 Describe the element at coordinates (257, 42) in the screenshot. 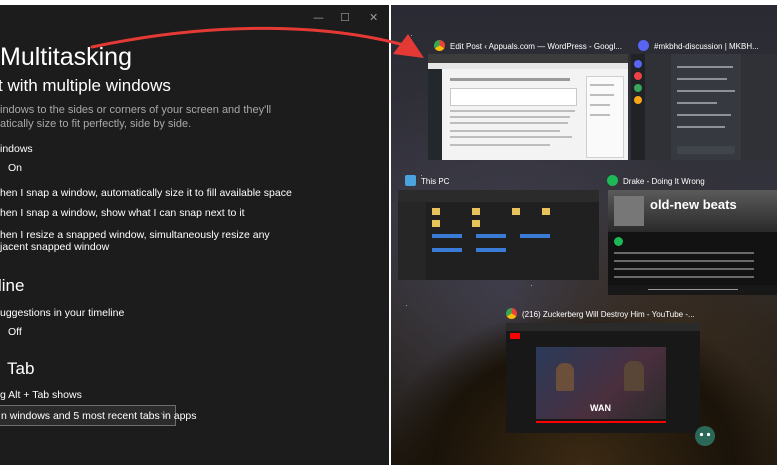

I see `annotation-arrow` at that location.